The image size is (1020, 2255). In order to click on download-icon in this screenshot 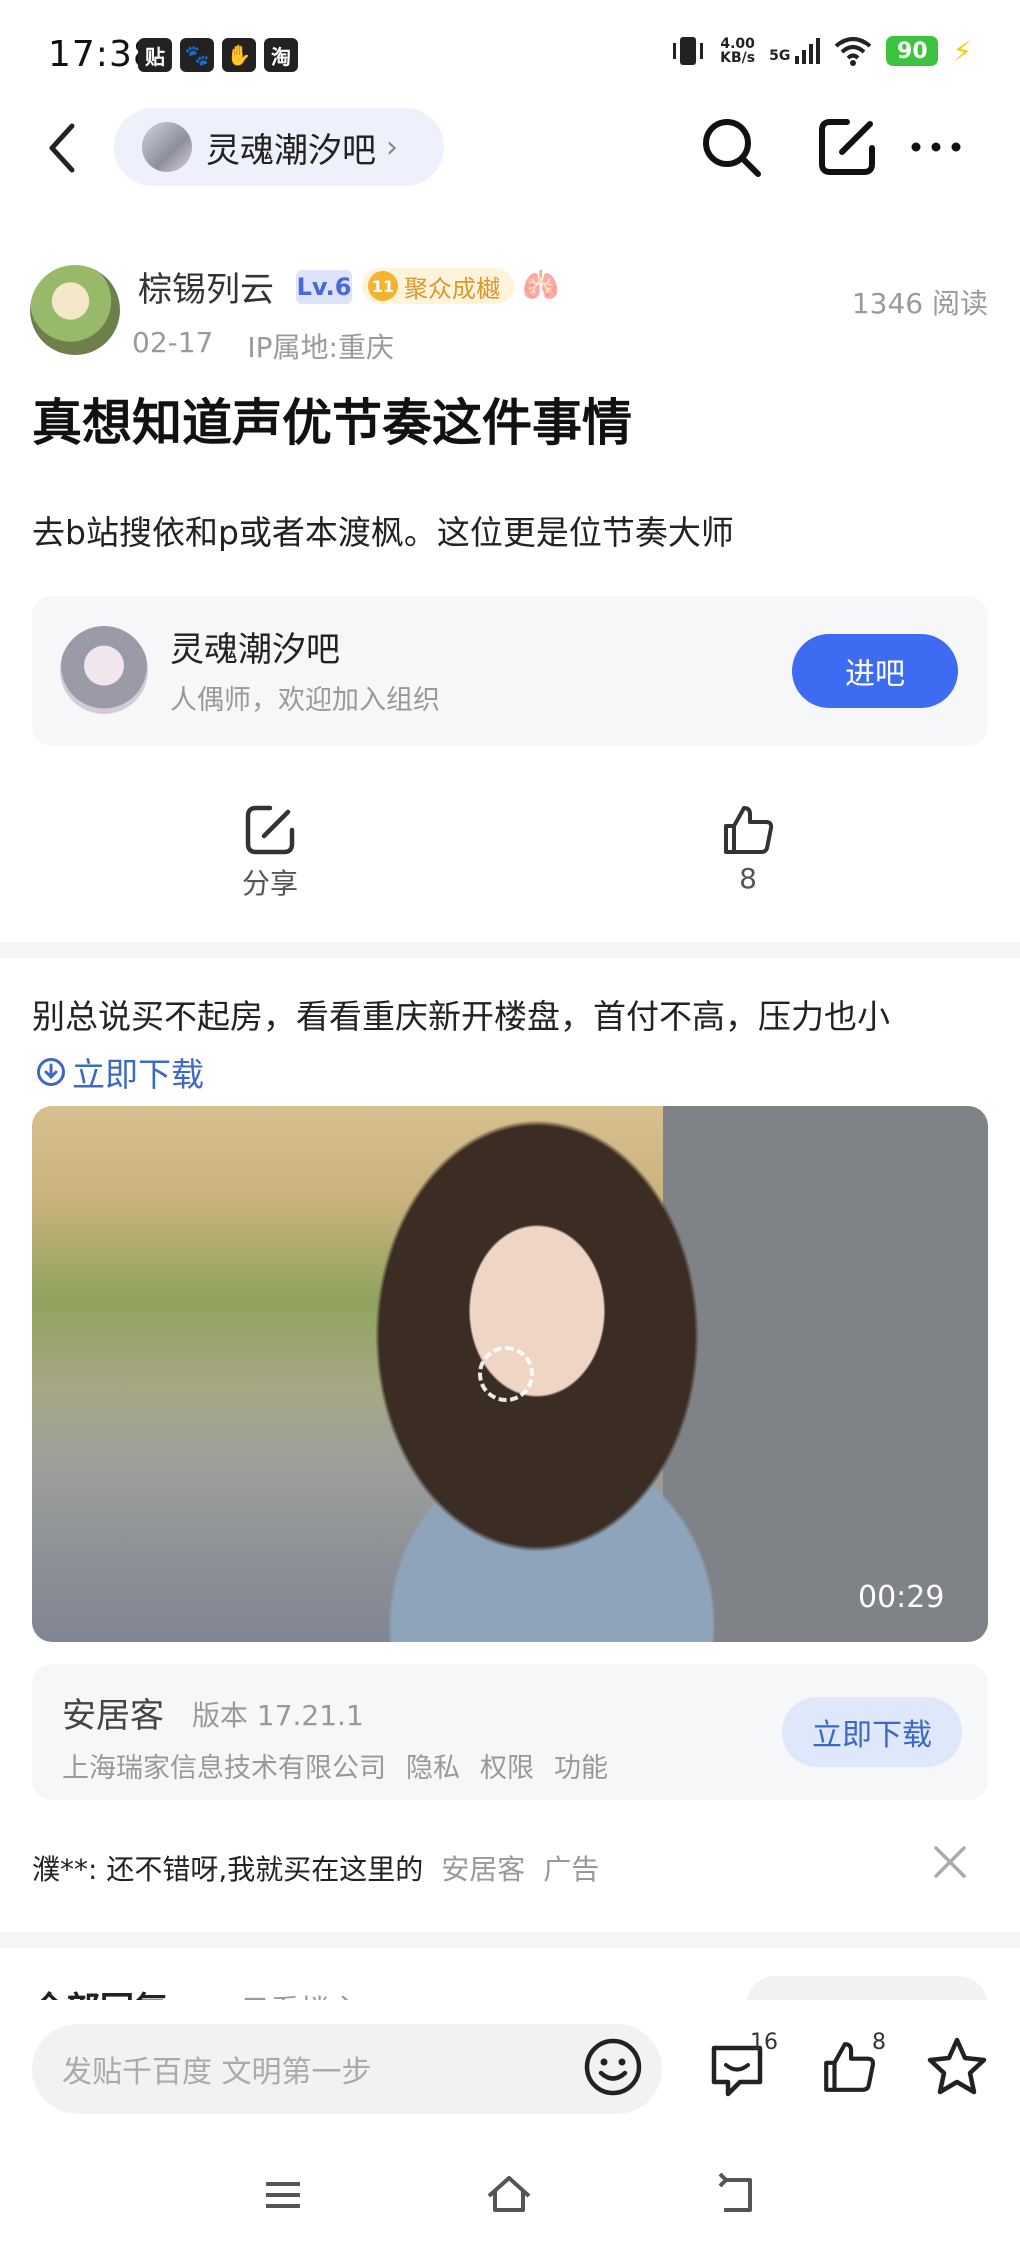, I will do `click(51, 1072)`.